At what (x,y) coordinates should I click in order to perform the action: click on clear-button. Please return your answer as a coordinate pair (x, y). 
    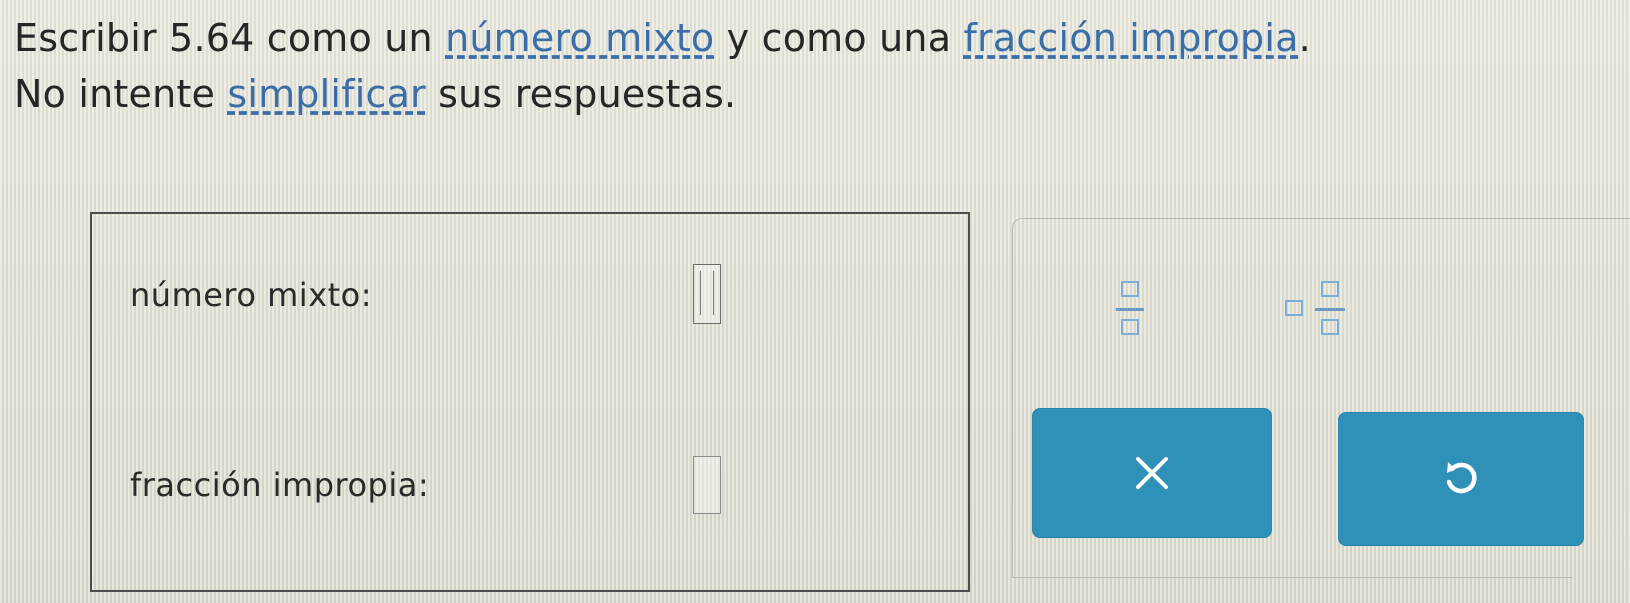
    Looking at the image, I should click on (1152, 473).